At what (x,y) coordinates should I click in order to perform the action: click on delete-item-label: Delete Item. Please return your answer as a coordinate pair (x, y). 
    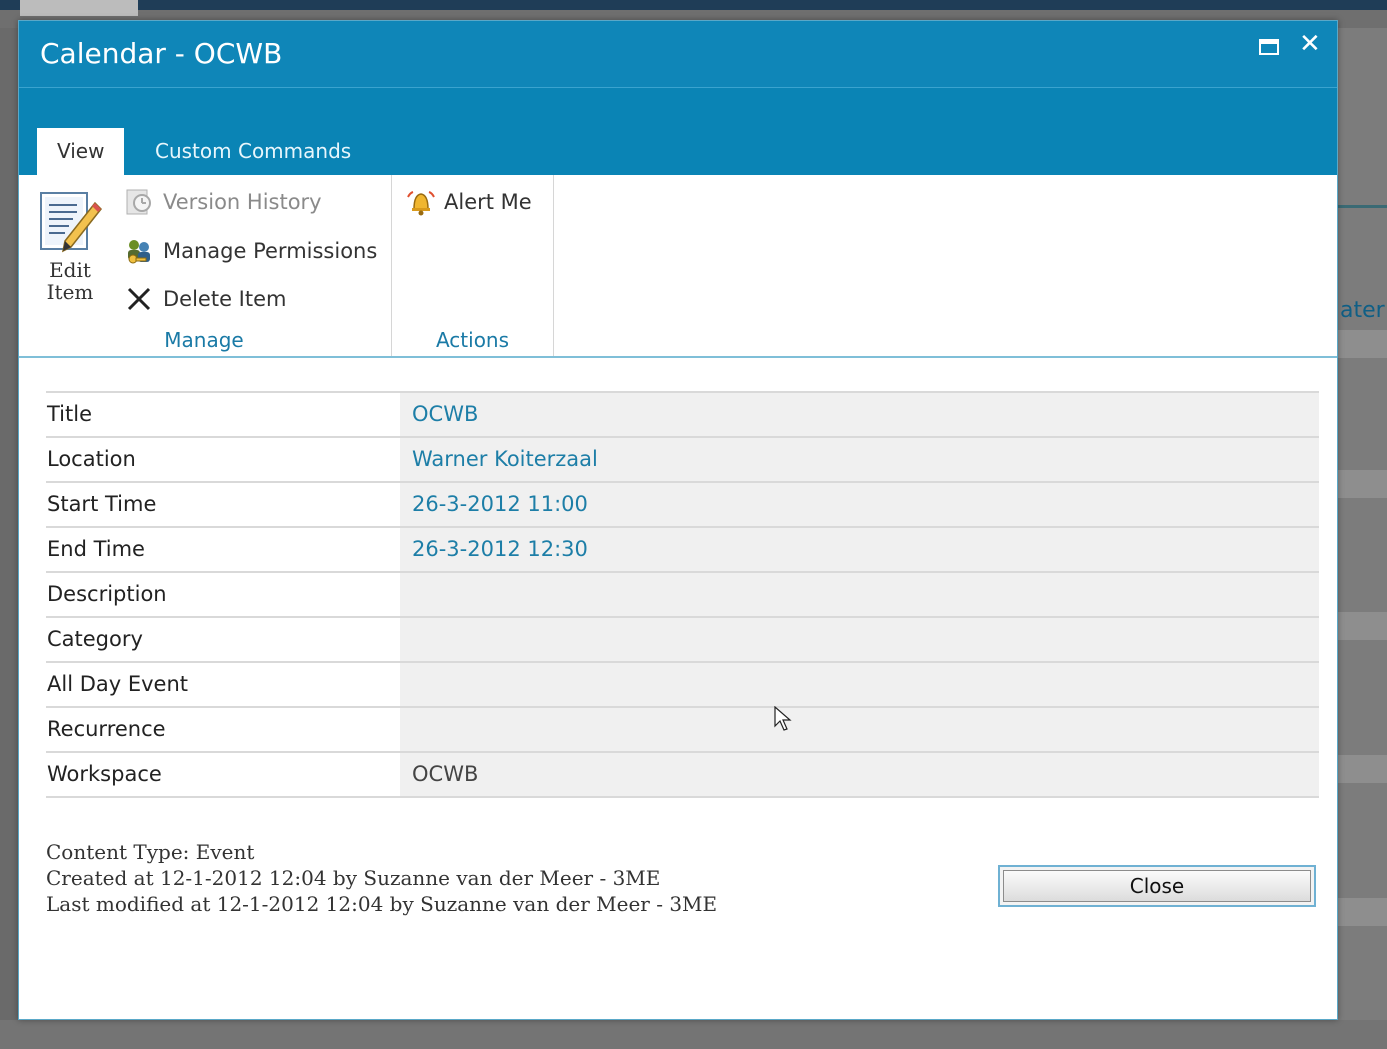
    Looking at the image, I should click on (225, 299).